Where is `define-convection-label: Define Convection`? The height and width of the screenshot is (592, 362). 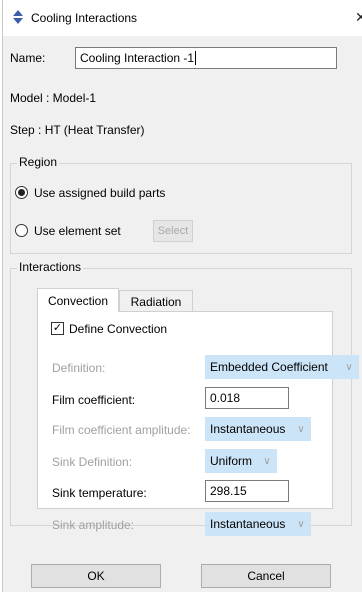 define-convection-label: Define Convection is located at coordinates (118, 329).